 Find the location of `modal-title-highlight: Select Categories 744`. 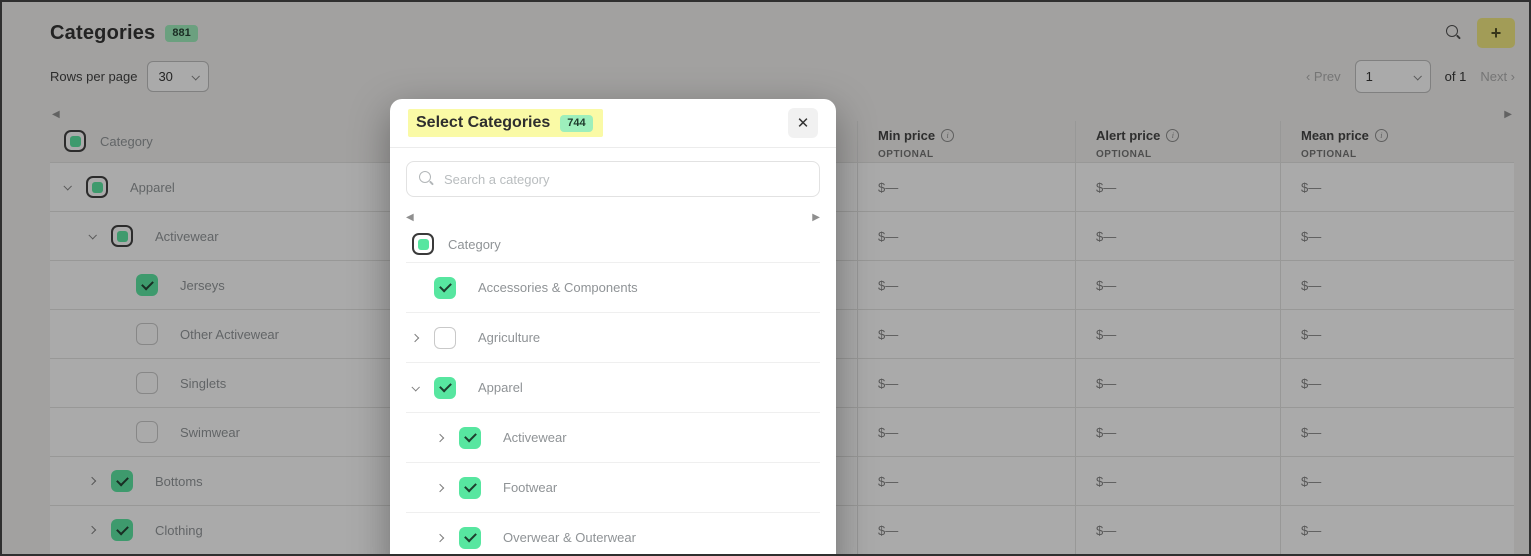

modal-title-highlight: Select Categories 744 is located at coordinates (505, 123).